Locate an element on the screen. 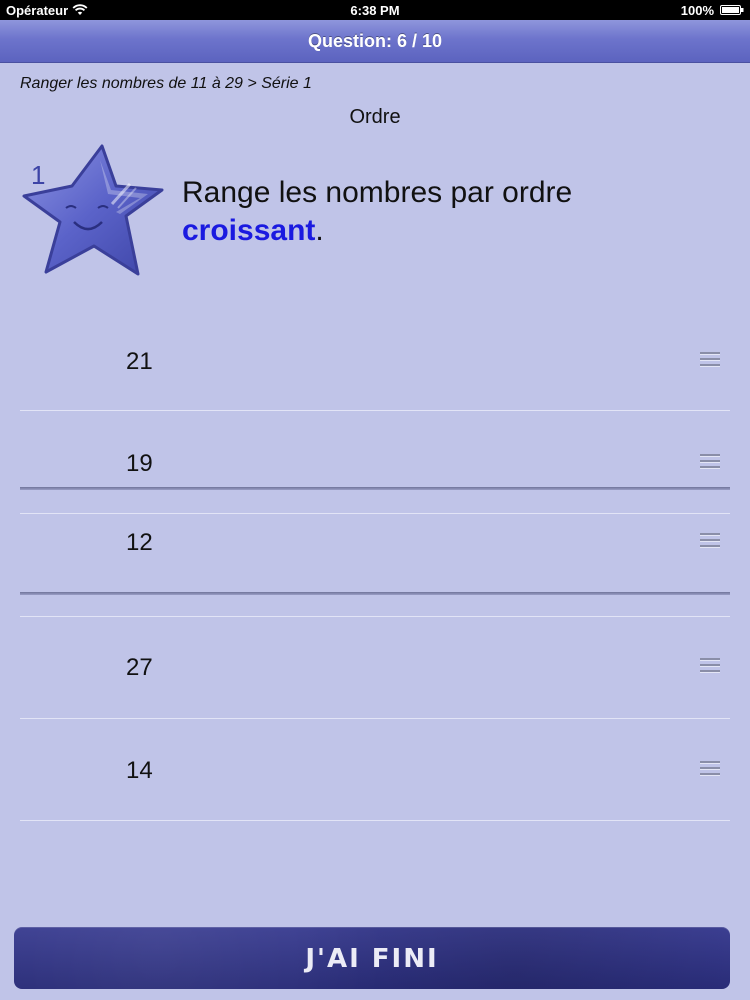  done-button-label: J'AI FINI is located at coordinates (372, 959).